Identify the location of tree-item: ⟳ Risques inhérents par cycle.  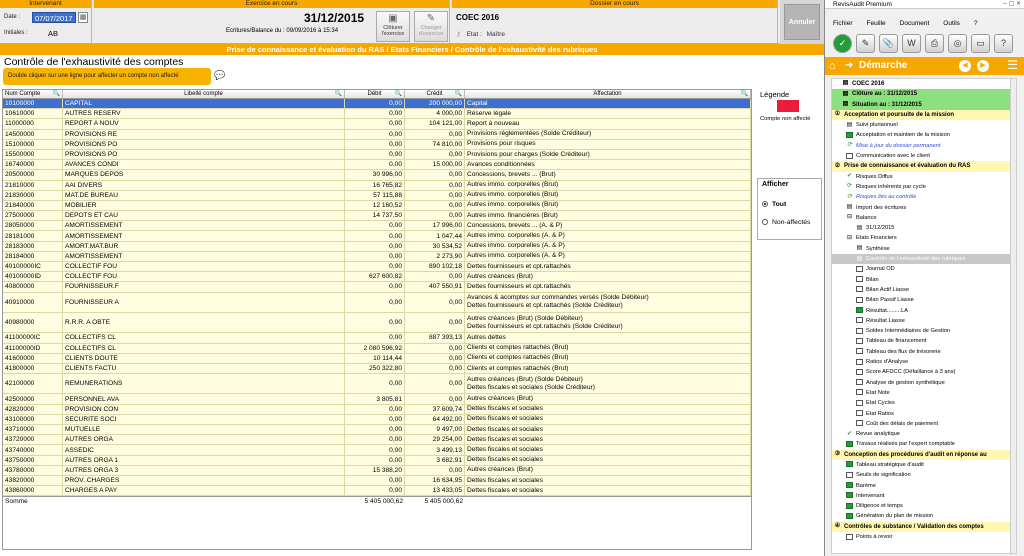
(924, 187).